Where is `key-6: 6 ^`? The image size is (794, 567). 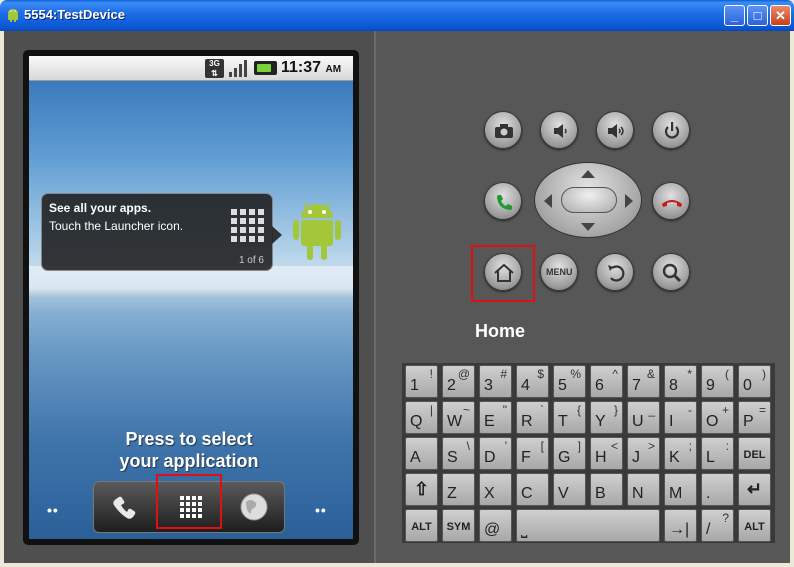
key-6: 6 ^ is located at coordinates (606, 381).